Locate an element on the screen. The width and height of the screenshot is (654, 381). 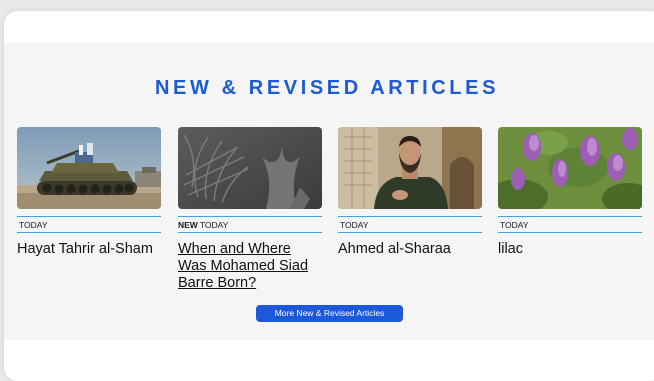
article-title: lilac is located at coordinates (570, 249).